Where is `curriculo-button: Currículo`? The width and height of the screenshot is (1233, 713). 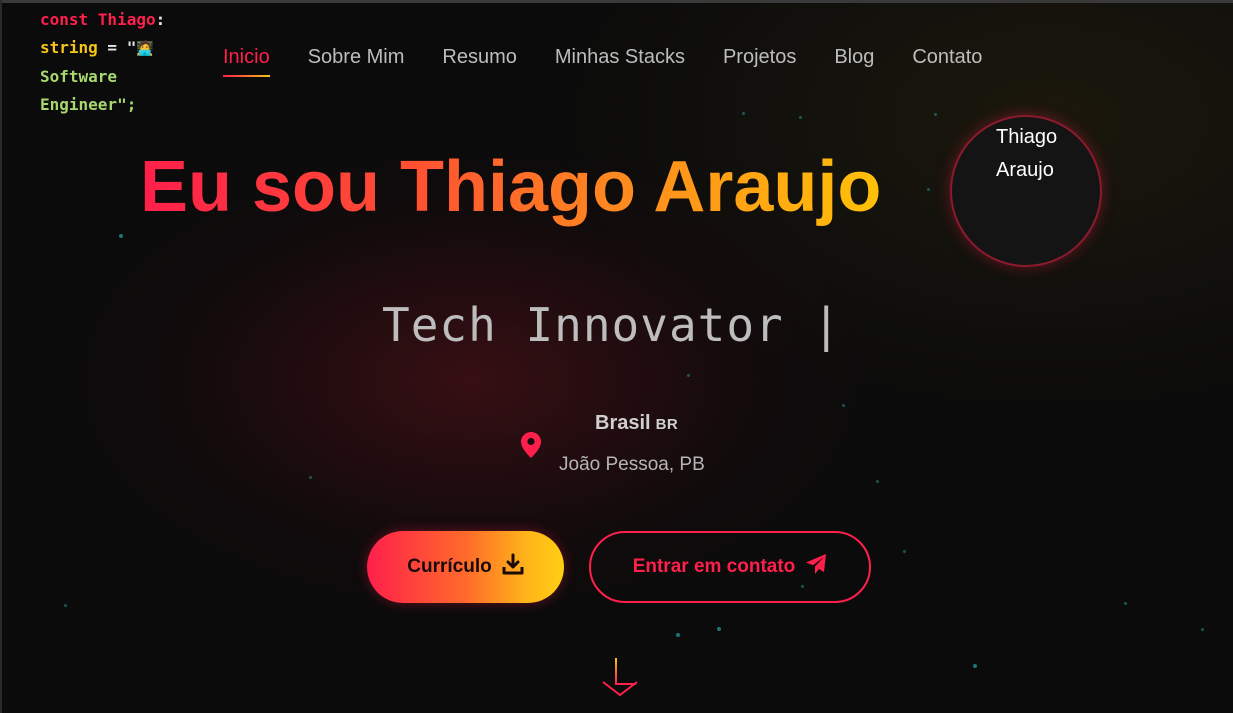
curriculo-button: Currículo is located at coordinates (465, 567).